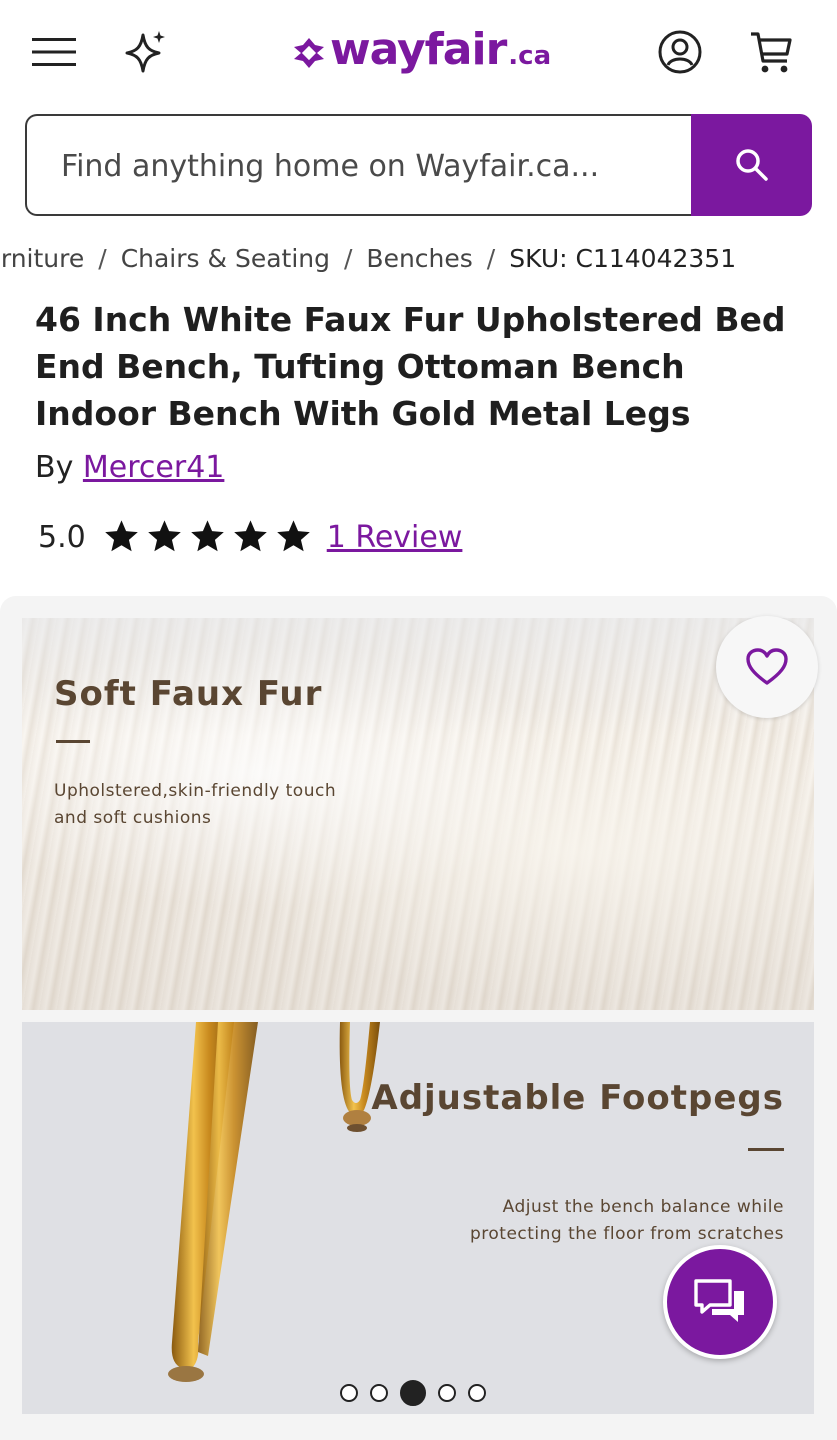 Image resolution: width=837 pixels, height=1440 pixels. I want to click on chat-button, so click(720, 1302).